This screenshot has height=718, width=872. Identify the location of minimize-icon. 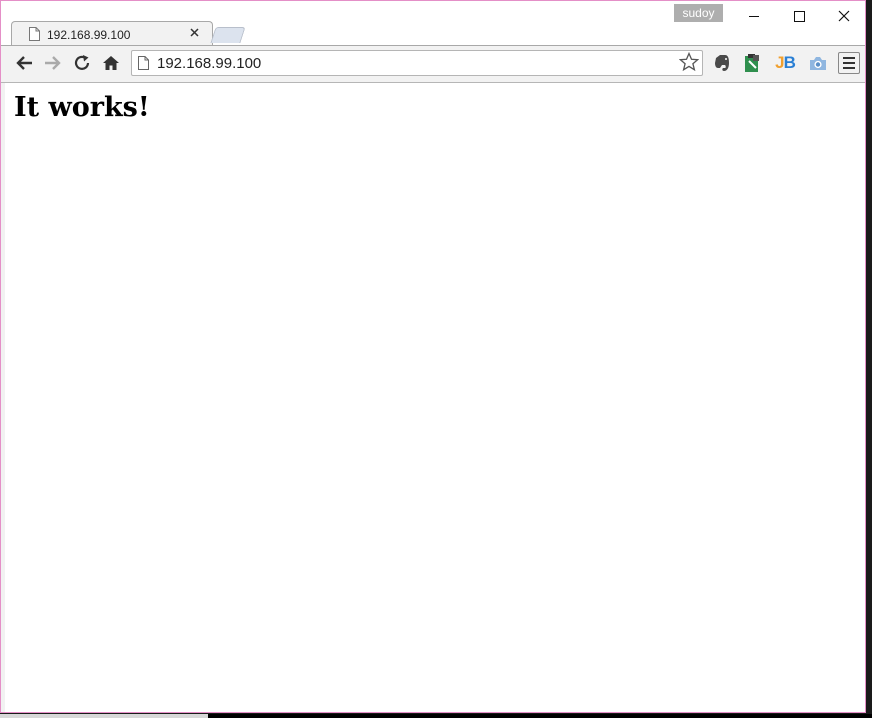
(754, 16).